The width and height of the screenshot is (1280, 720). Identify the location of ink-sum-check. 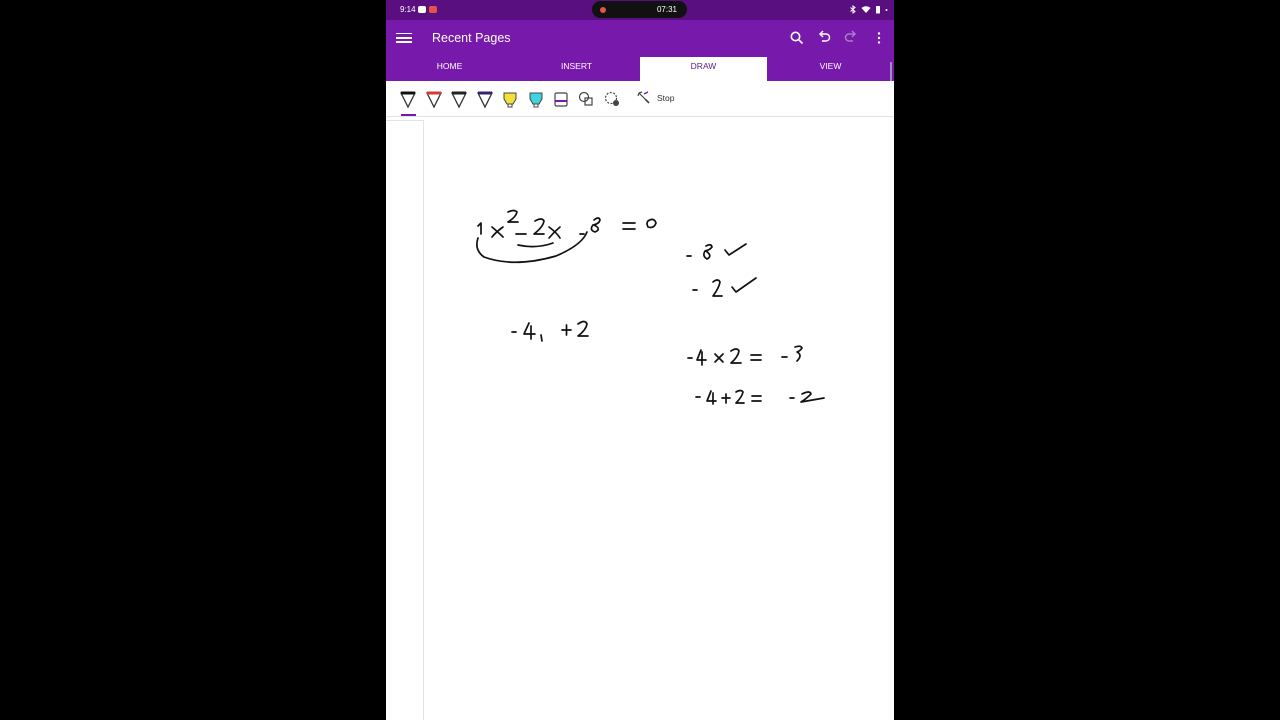
(760, 397).